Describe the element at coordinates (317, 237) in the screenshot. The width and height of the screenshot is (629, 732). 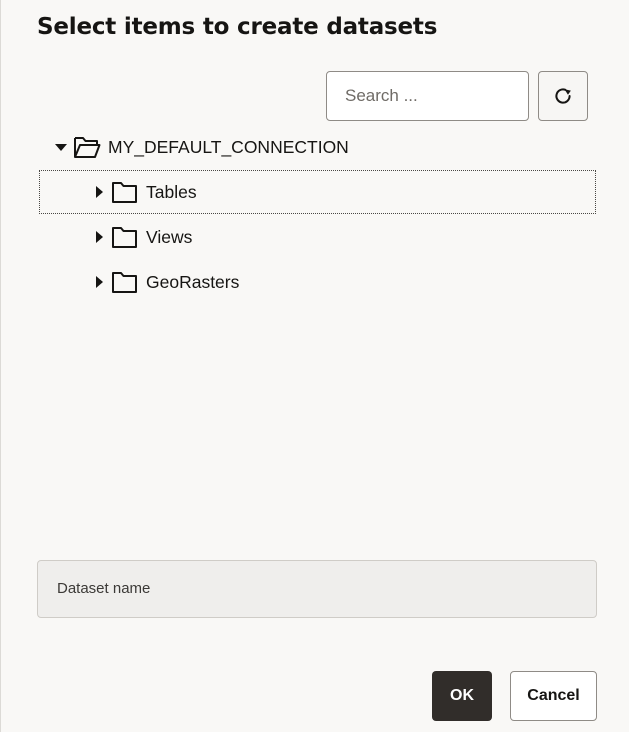
I see `tree-node-views: Views` at that location.